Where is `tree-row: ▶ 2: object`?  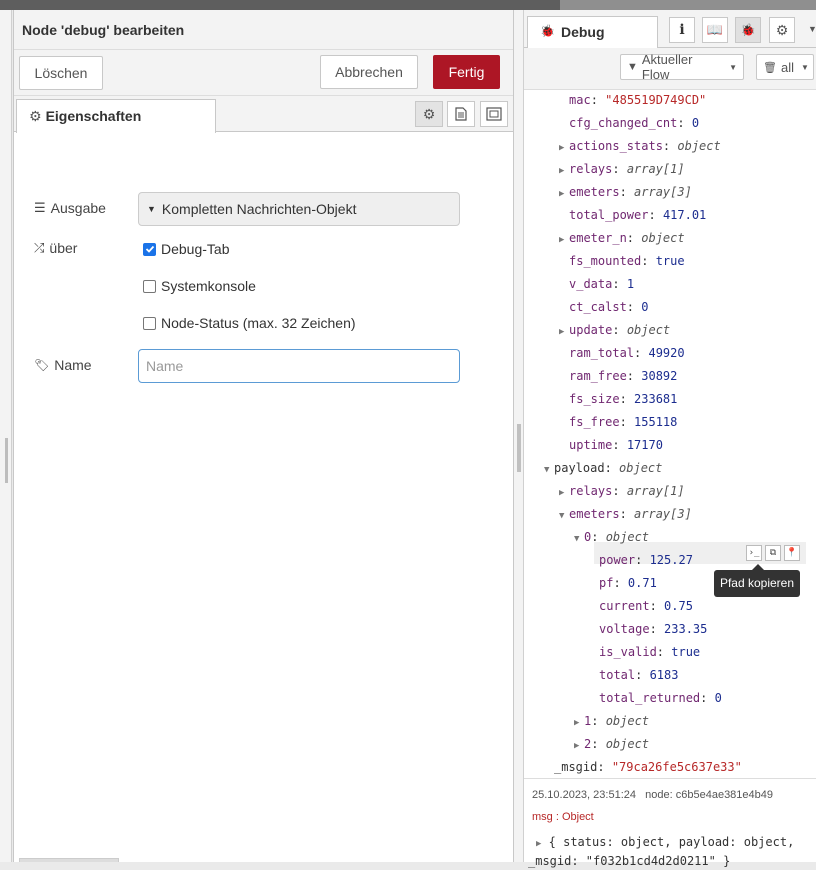
tree-row: ▶ 2: object is located at coordinates (611, 744).